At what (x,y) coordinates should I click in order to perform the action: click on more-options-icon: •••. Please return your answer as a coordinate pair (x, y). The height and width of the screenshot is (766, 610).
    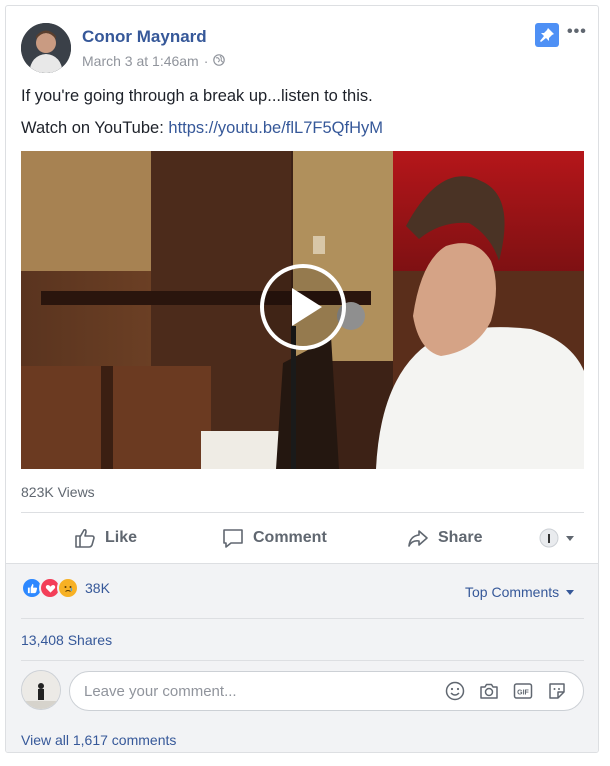
    Looking at the image, I should click on (577, 32).